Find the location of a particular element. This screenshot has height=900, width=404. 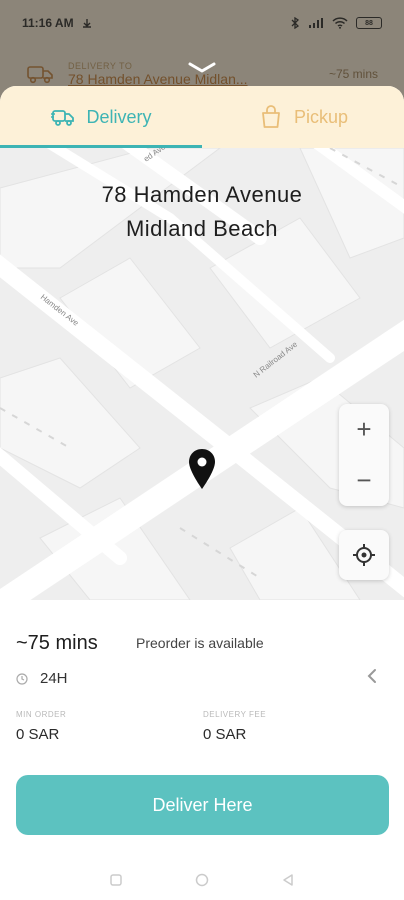

hours-row: 24H is located at coordinates (42, 678).